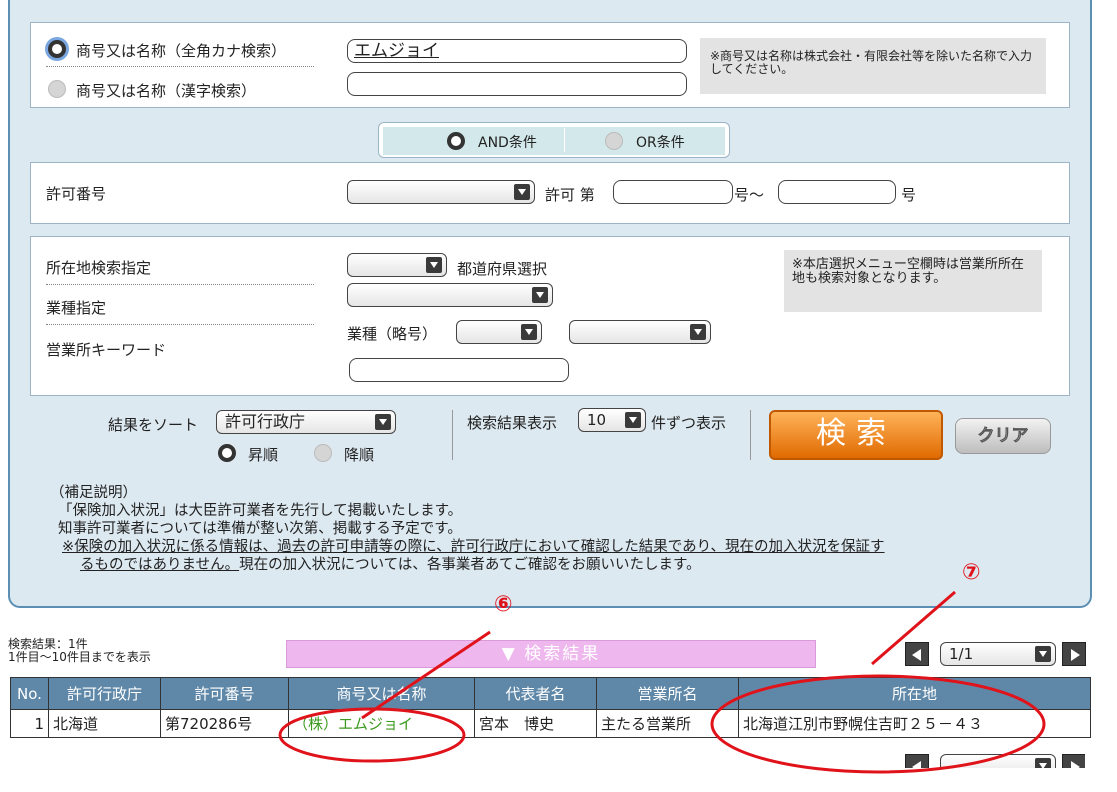 The image size is (1117, 792). Describe the element at coordinates (323, 453) in the screenshot. I see `desc-radio` at that location.